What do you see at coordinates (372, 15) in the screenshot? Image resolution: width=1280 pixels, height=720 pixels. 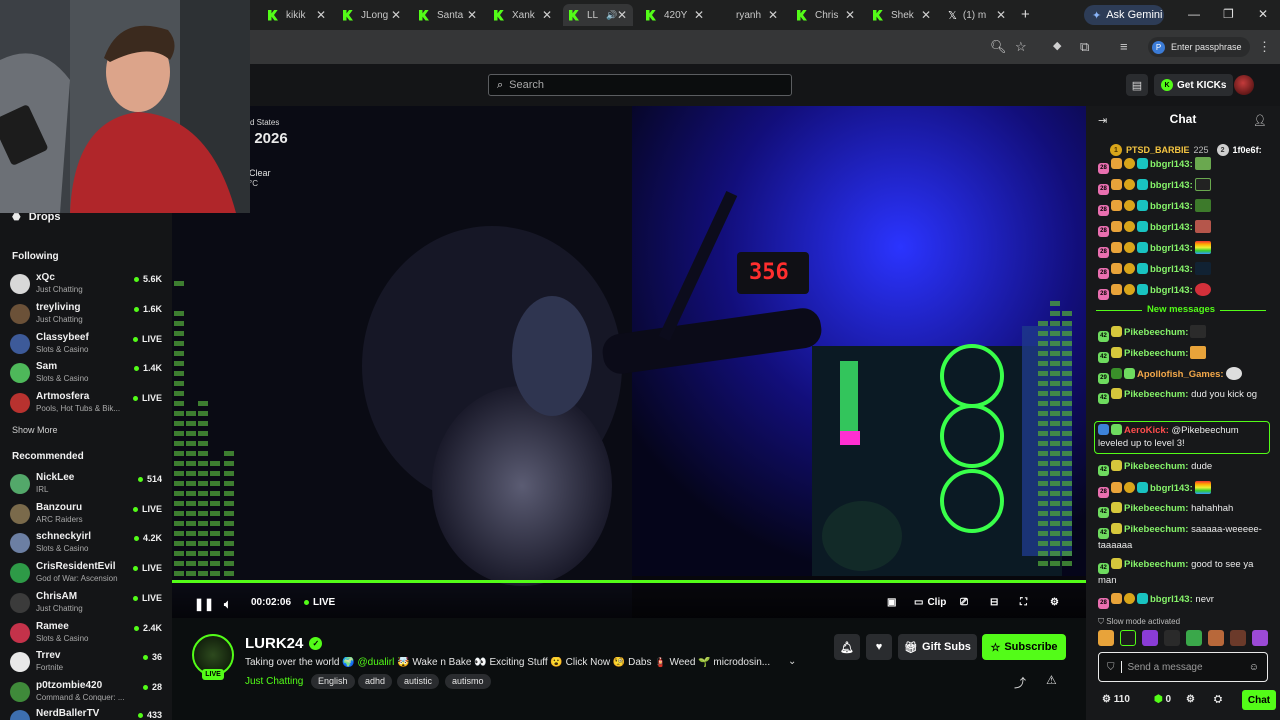 I see `browser-tab: JLong ✕` at bounding box center [372, 15].